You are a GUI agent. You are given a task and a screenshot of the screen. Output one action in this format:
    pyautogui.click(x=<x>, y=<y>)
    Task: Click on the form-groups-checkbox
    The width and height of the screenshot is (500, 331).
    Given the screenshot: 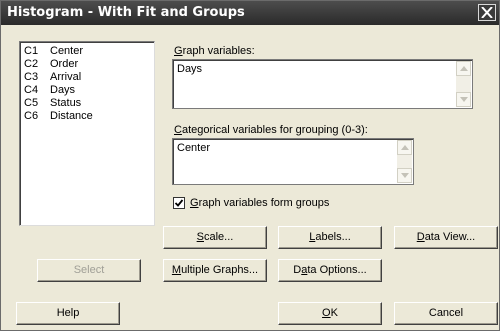 What is the action you would take?
    pyautogui.click(x=179, y=203)
    